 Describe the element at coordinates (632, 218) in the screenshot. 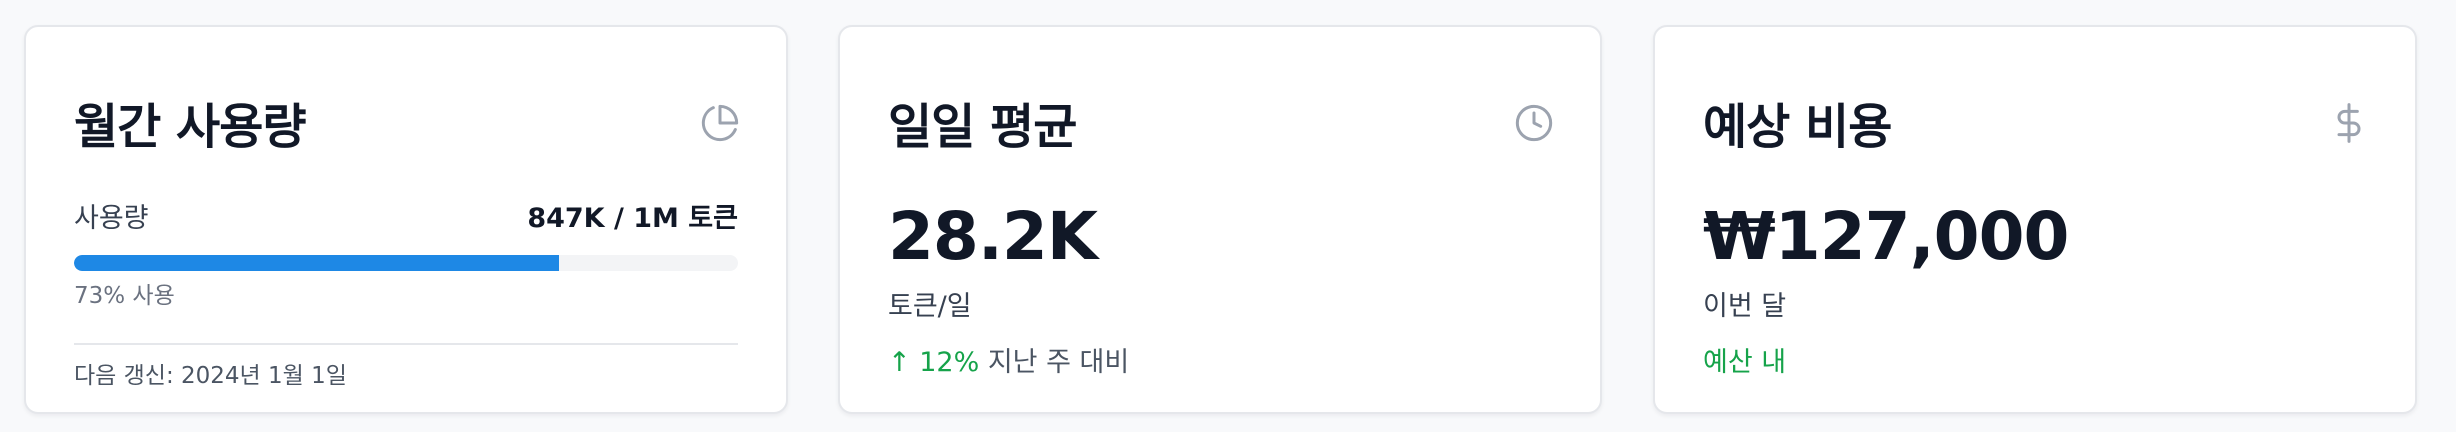

I see `usage-value: 847K / 1M 토큰` at that location.